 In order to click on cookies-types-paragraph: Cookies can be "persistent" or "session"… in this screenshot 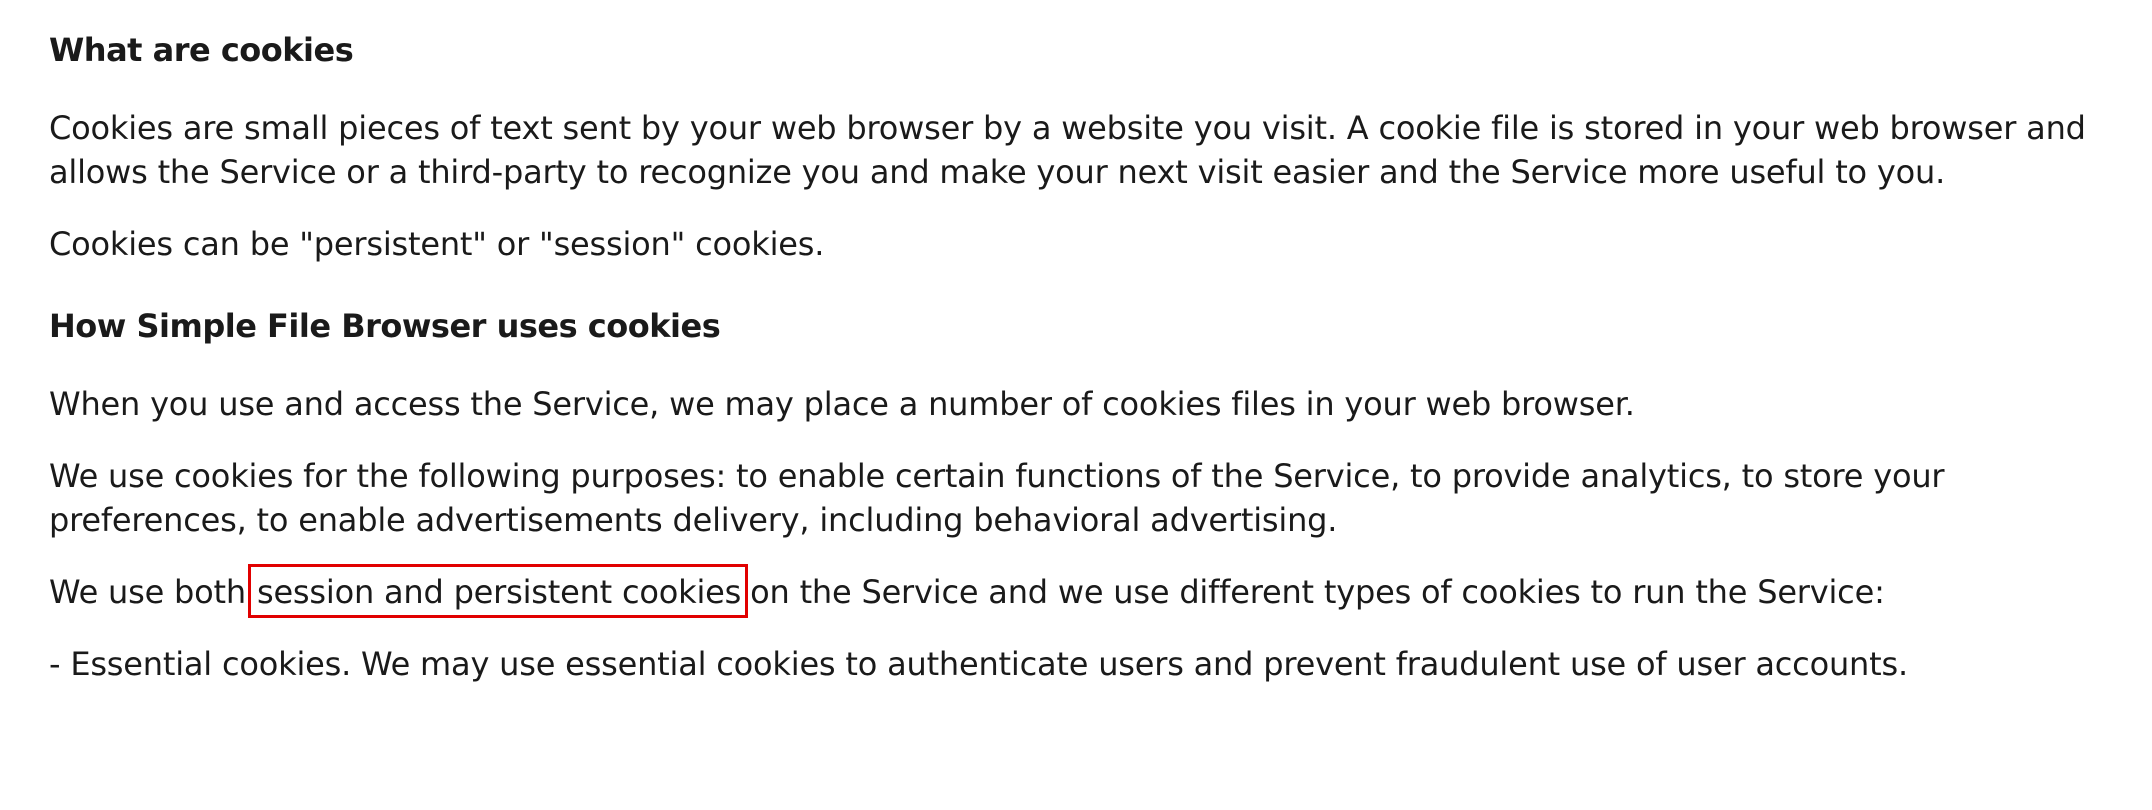, I will do `click(437, 244)`.